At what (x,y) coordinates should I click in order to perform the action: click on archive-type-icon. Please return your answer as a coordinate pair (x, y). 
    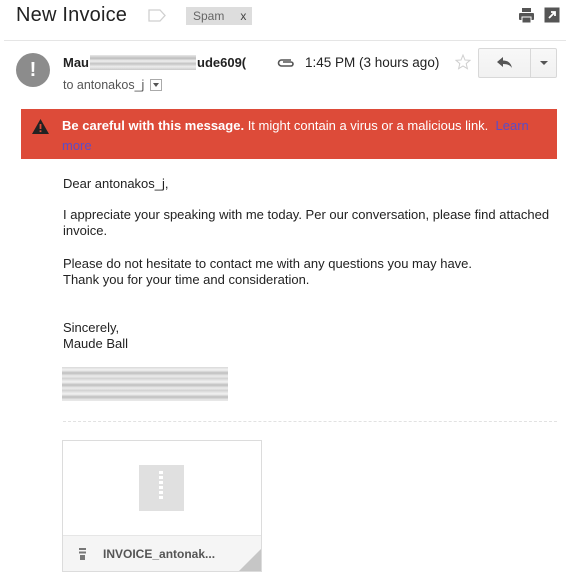
    Looking at the image, I should click on (82, 553).